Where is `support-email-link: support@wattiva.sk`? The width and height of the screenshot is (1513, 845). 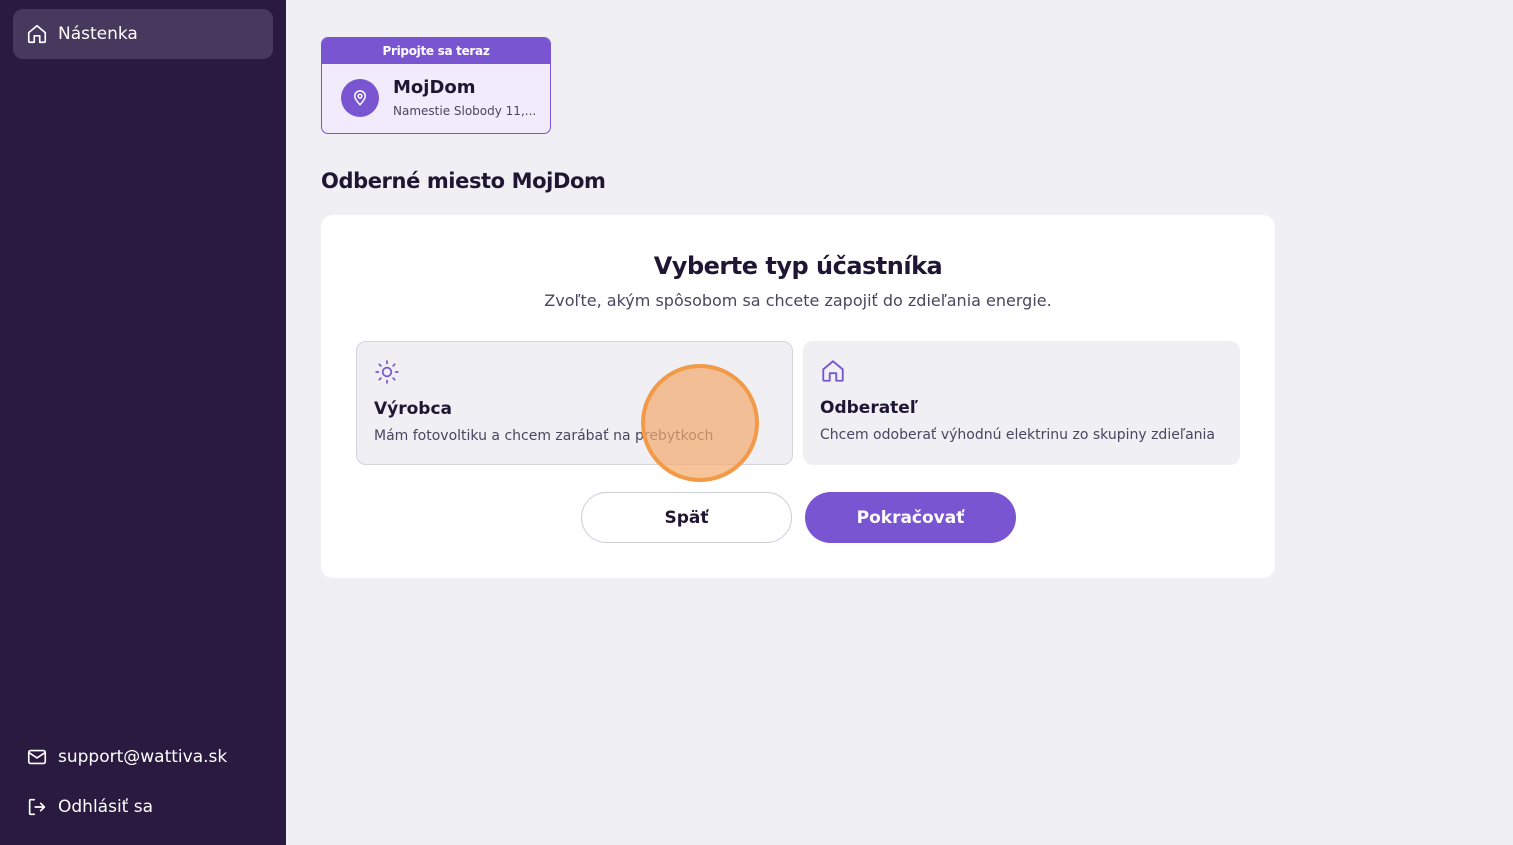 support-email-link: support@wattiva.sk is located at coordinates (126, 757).